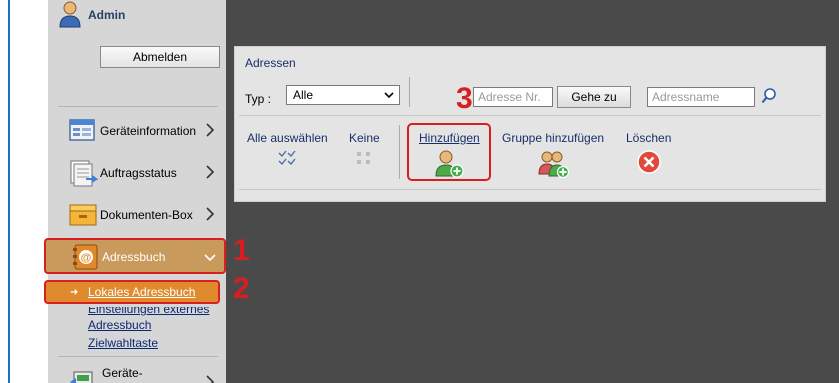 This screenshot has width=839, height=383. I want to click on deselect-all-label: Keine, so click(364, 138).